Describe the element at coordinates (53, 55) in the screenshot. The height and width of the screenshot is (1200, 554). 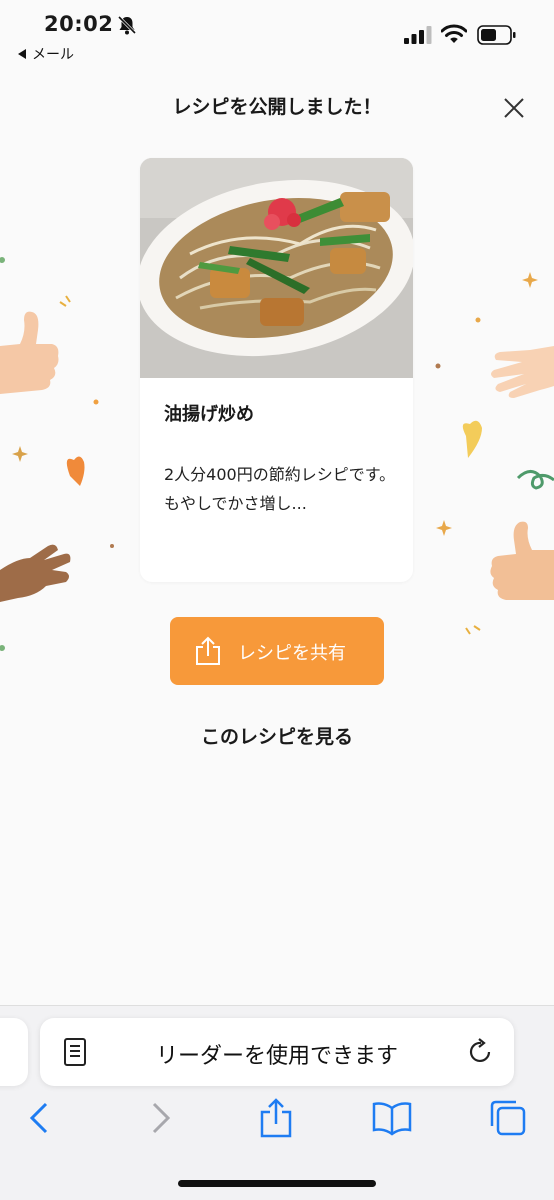
I see `back-app-label: メール` at that location.